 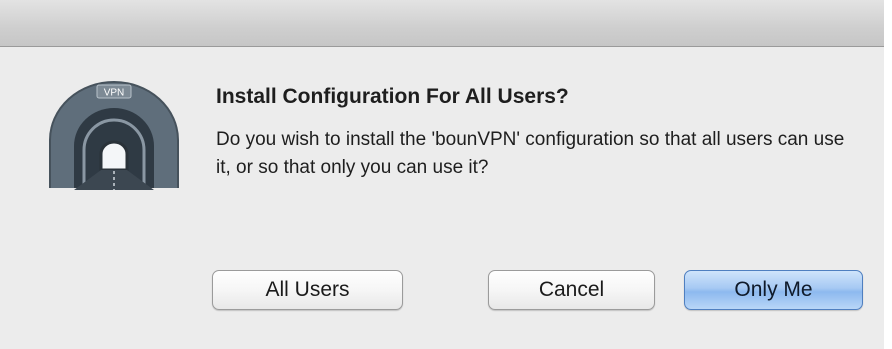 What do you see at coordinates (307, 290) in the screenshot?
I see `all-users-button: All Users` at bounding box center [307, 290].